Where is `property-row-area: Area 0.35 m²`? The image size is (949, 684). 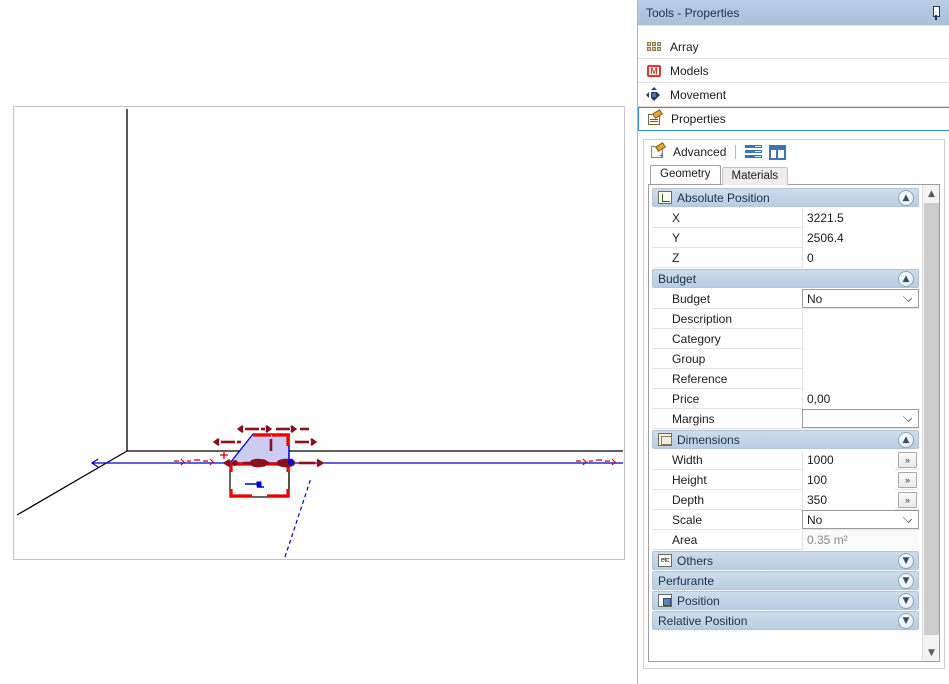
property-row-area: Area 0.35 m² is located at coordinates (785, 539).